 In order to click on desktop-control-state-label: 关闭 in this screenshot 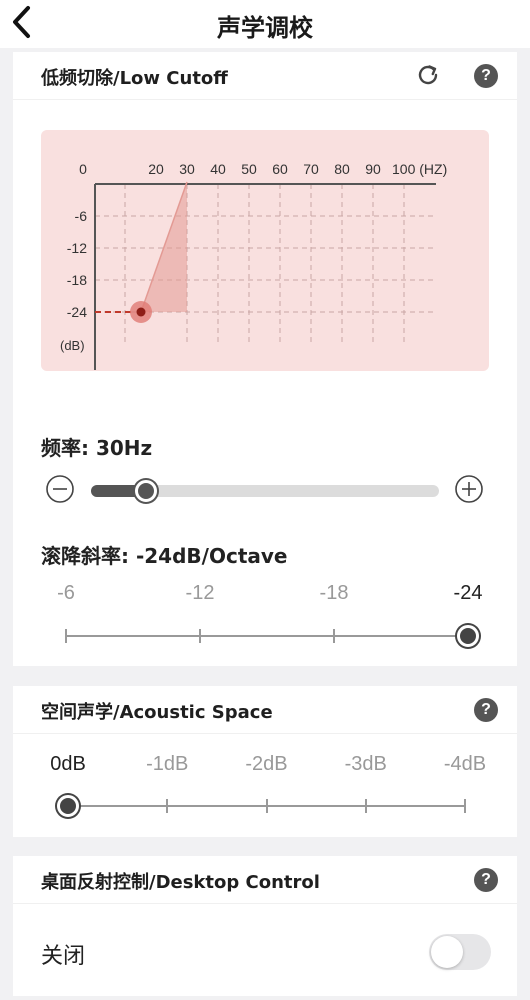, I will do `click(63, 956)`.